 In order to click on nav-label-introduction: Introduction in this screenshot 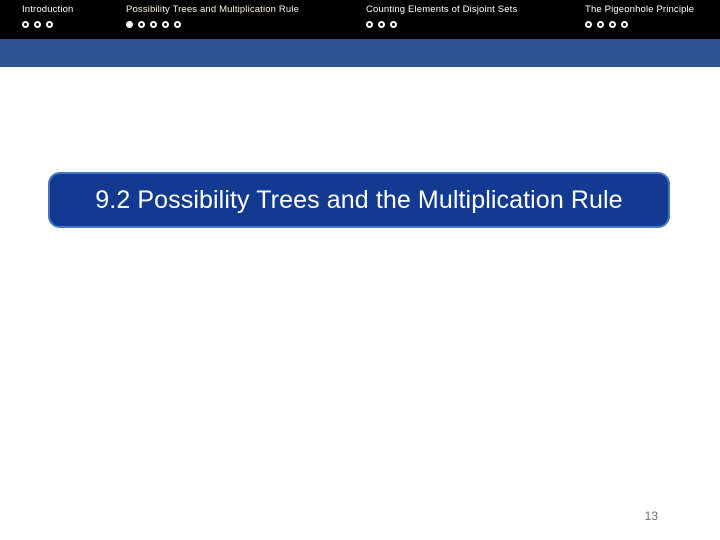, I will do `click(48, 9)`.